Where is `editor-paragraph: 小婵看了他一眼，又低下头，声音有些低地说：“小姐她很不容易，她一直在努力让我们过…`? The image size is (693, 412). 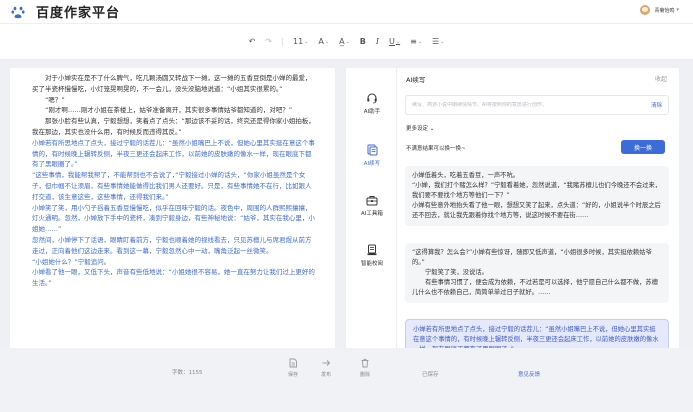
editor-paragraph: 小婵看了他一眼，又低下头，声音有些低地说：“小姐她很不容易，她一直在努力让我们过… is located at coordinates (173, 278).